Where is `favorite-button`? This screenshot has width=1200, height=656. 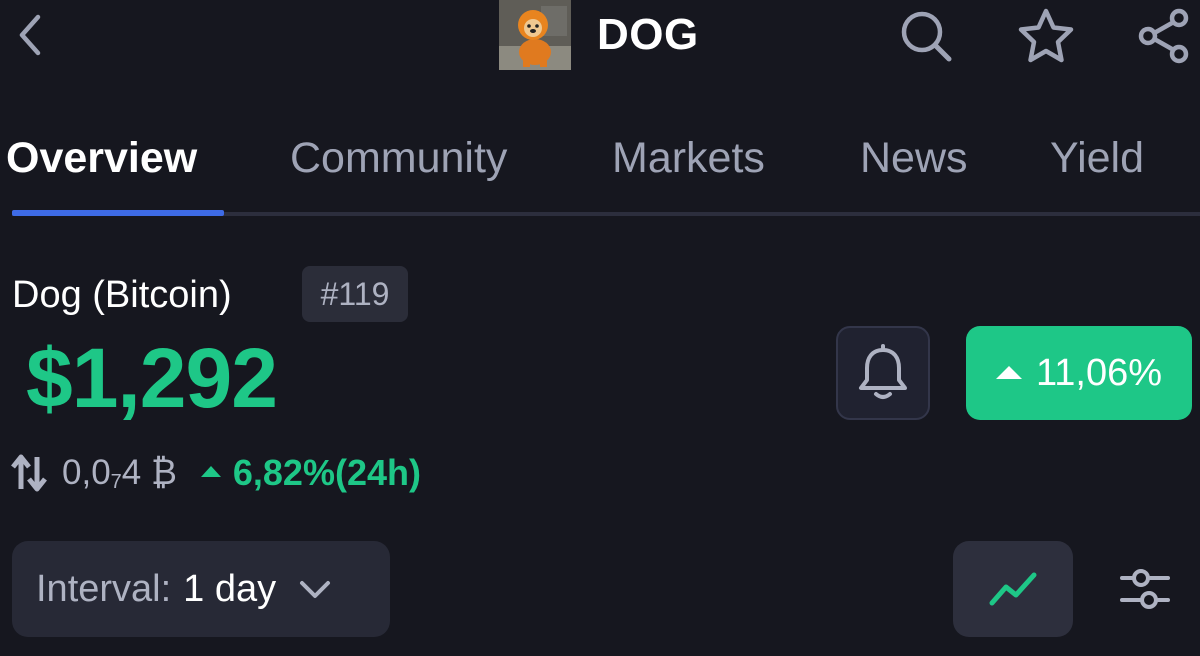 favorite-button is located at coordinates (1046, 36).